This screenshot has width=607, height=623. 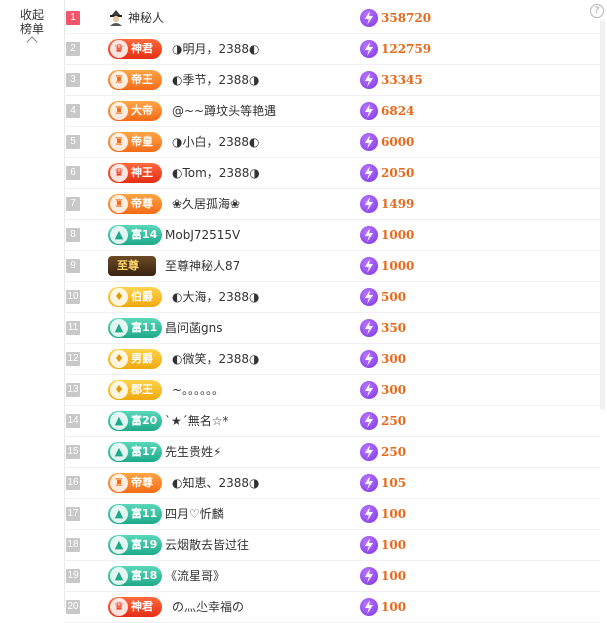 I want to click on user-name: ◐季节，2388◑, so click(x=215, y=80).